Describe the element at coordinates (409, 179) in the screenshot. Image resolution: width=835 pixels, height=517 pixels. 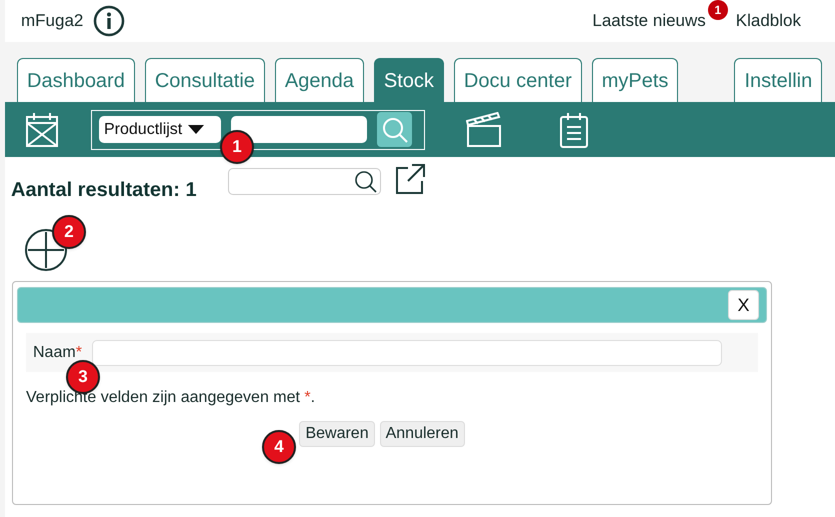
I see `external-link-icon` at that location.